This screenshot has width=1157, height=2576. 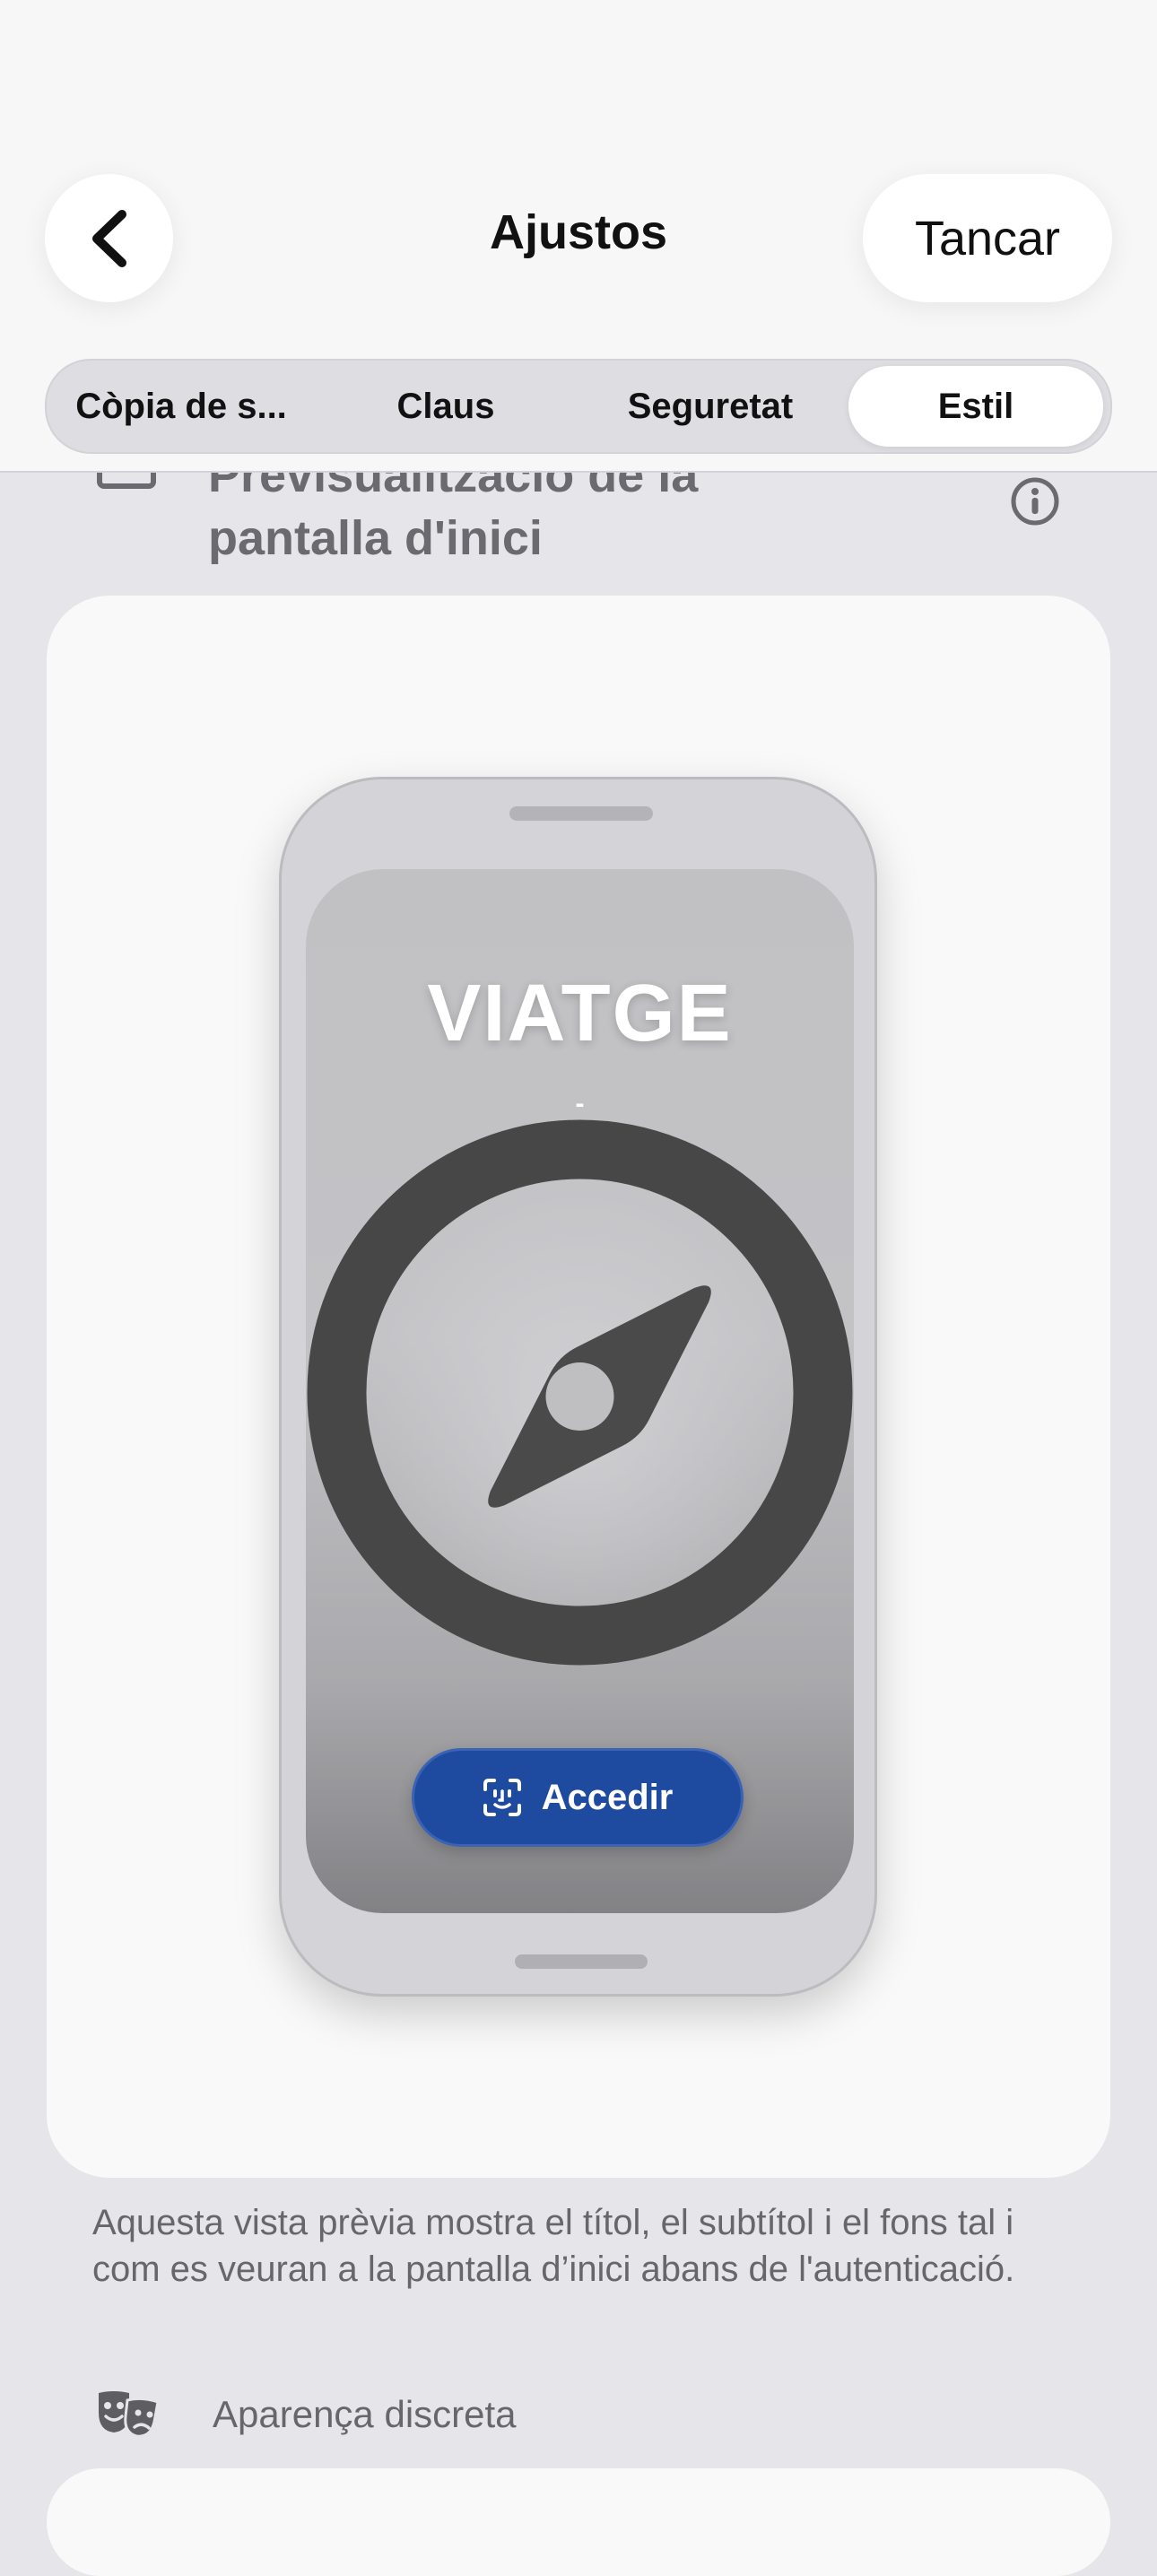 What do you see at coordinates (578, 2522) in the screenshot?
I see `discreet-appearance-card` at bounding box center [578, 2522].